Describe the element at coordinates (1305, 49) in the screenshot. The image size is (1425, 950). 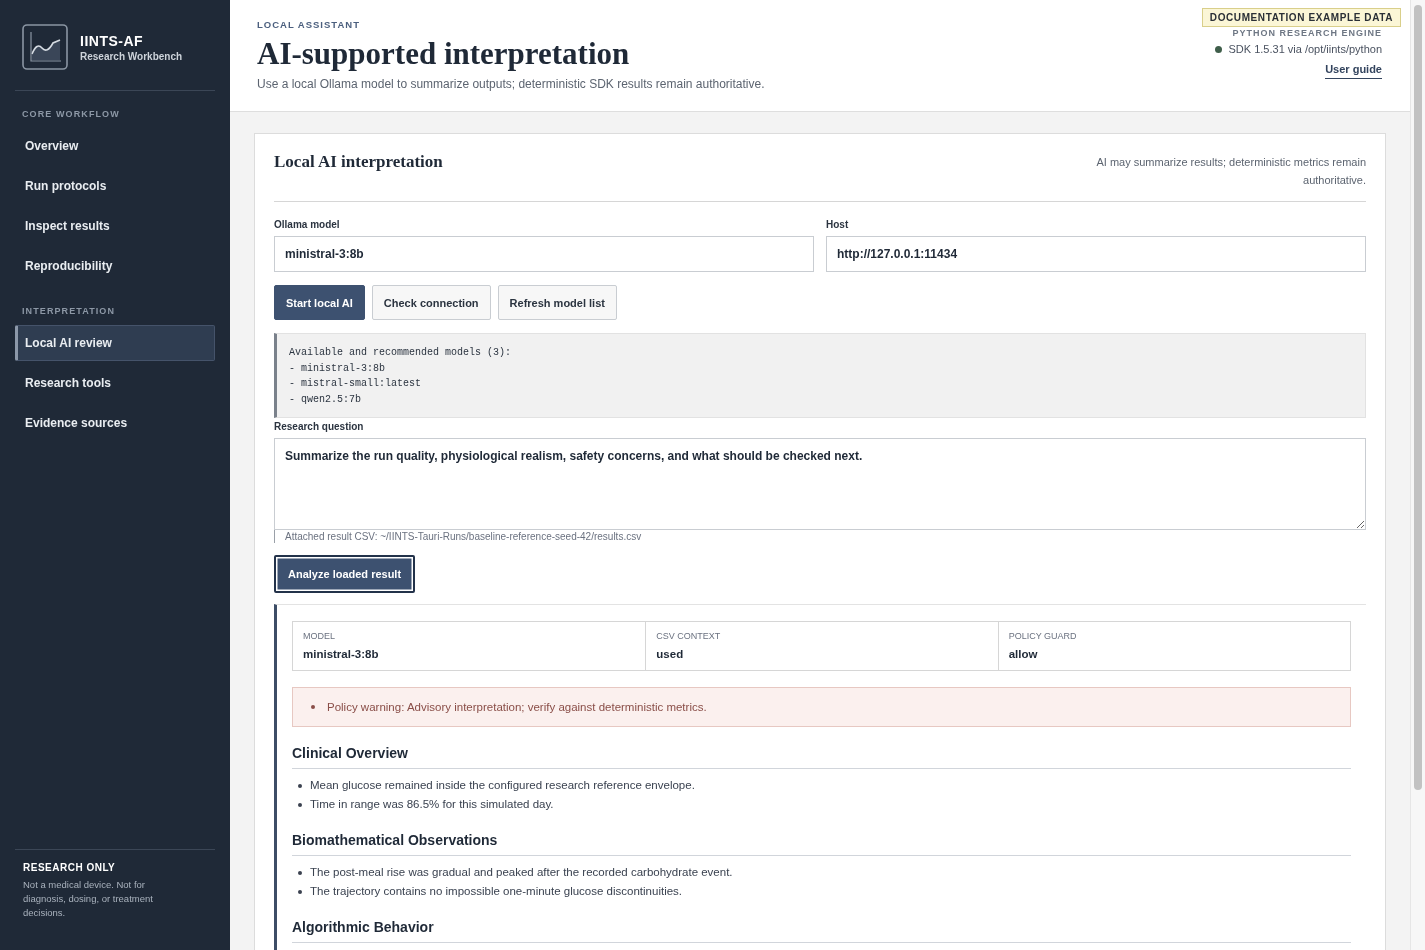
I see `engine-status-text: SDK 1.5.31 via /opt/iints/python` at that location.